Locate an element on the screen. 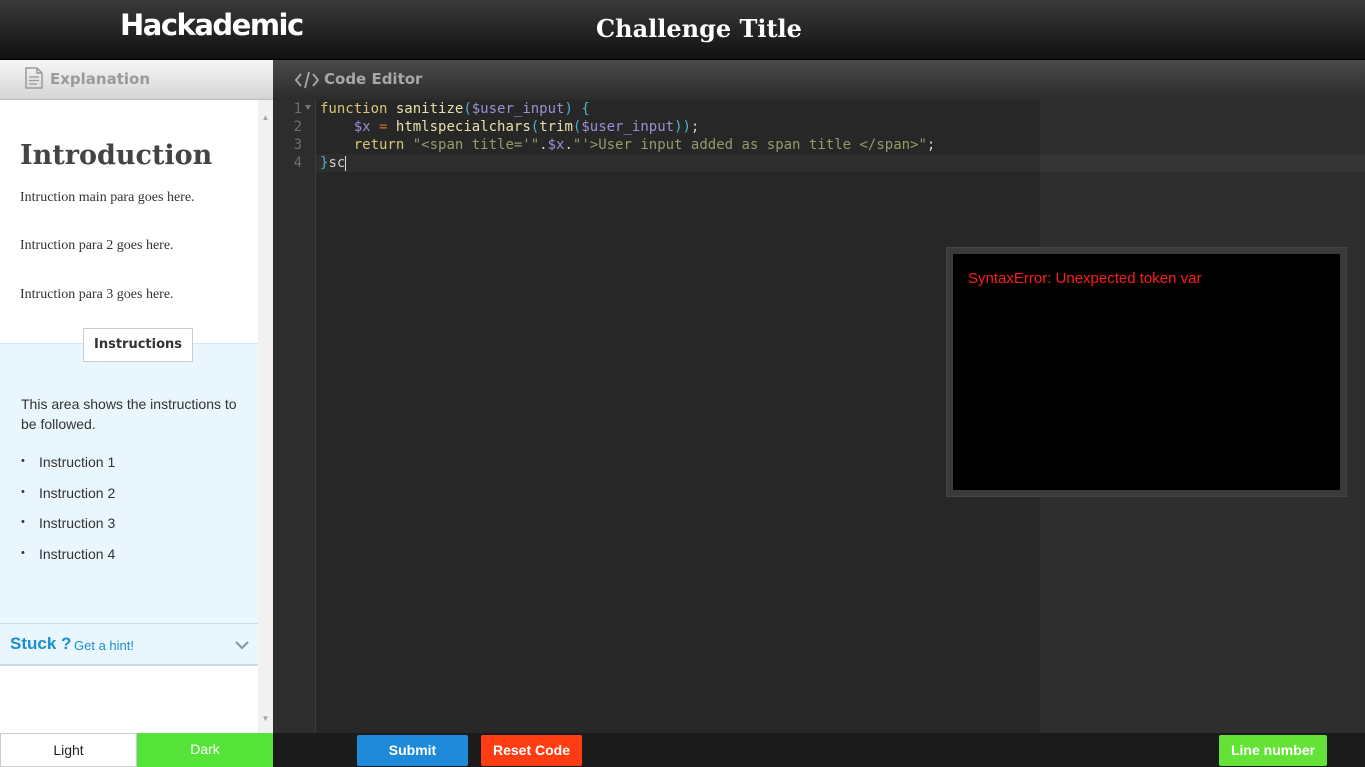  code-token: = is located at coordinates (383, 127).